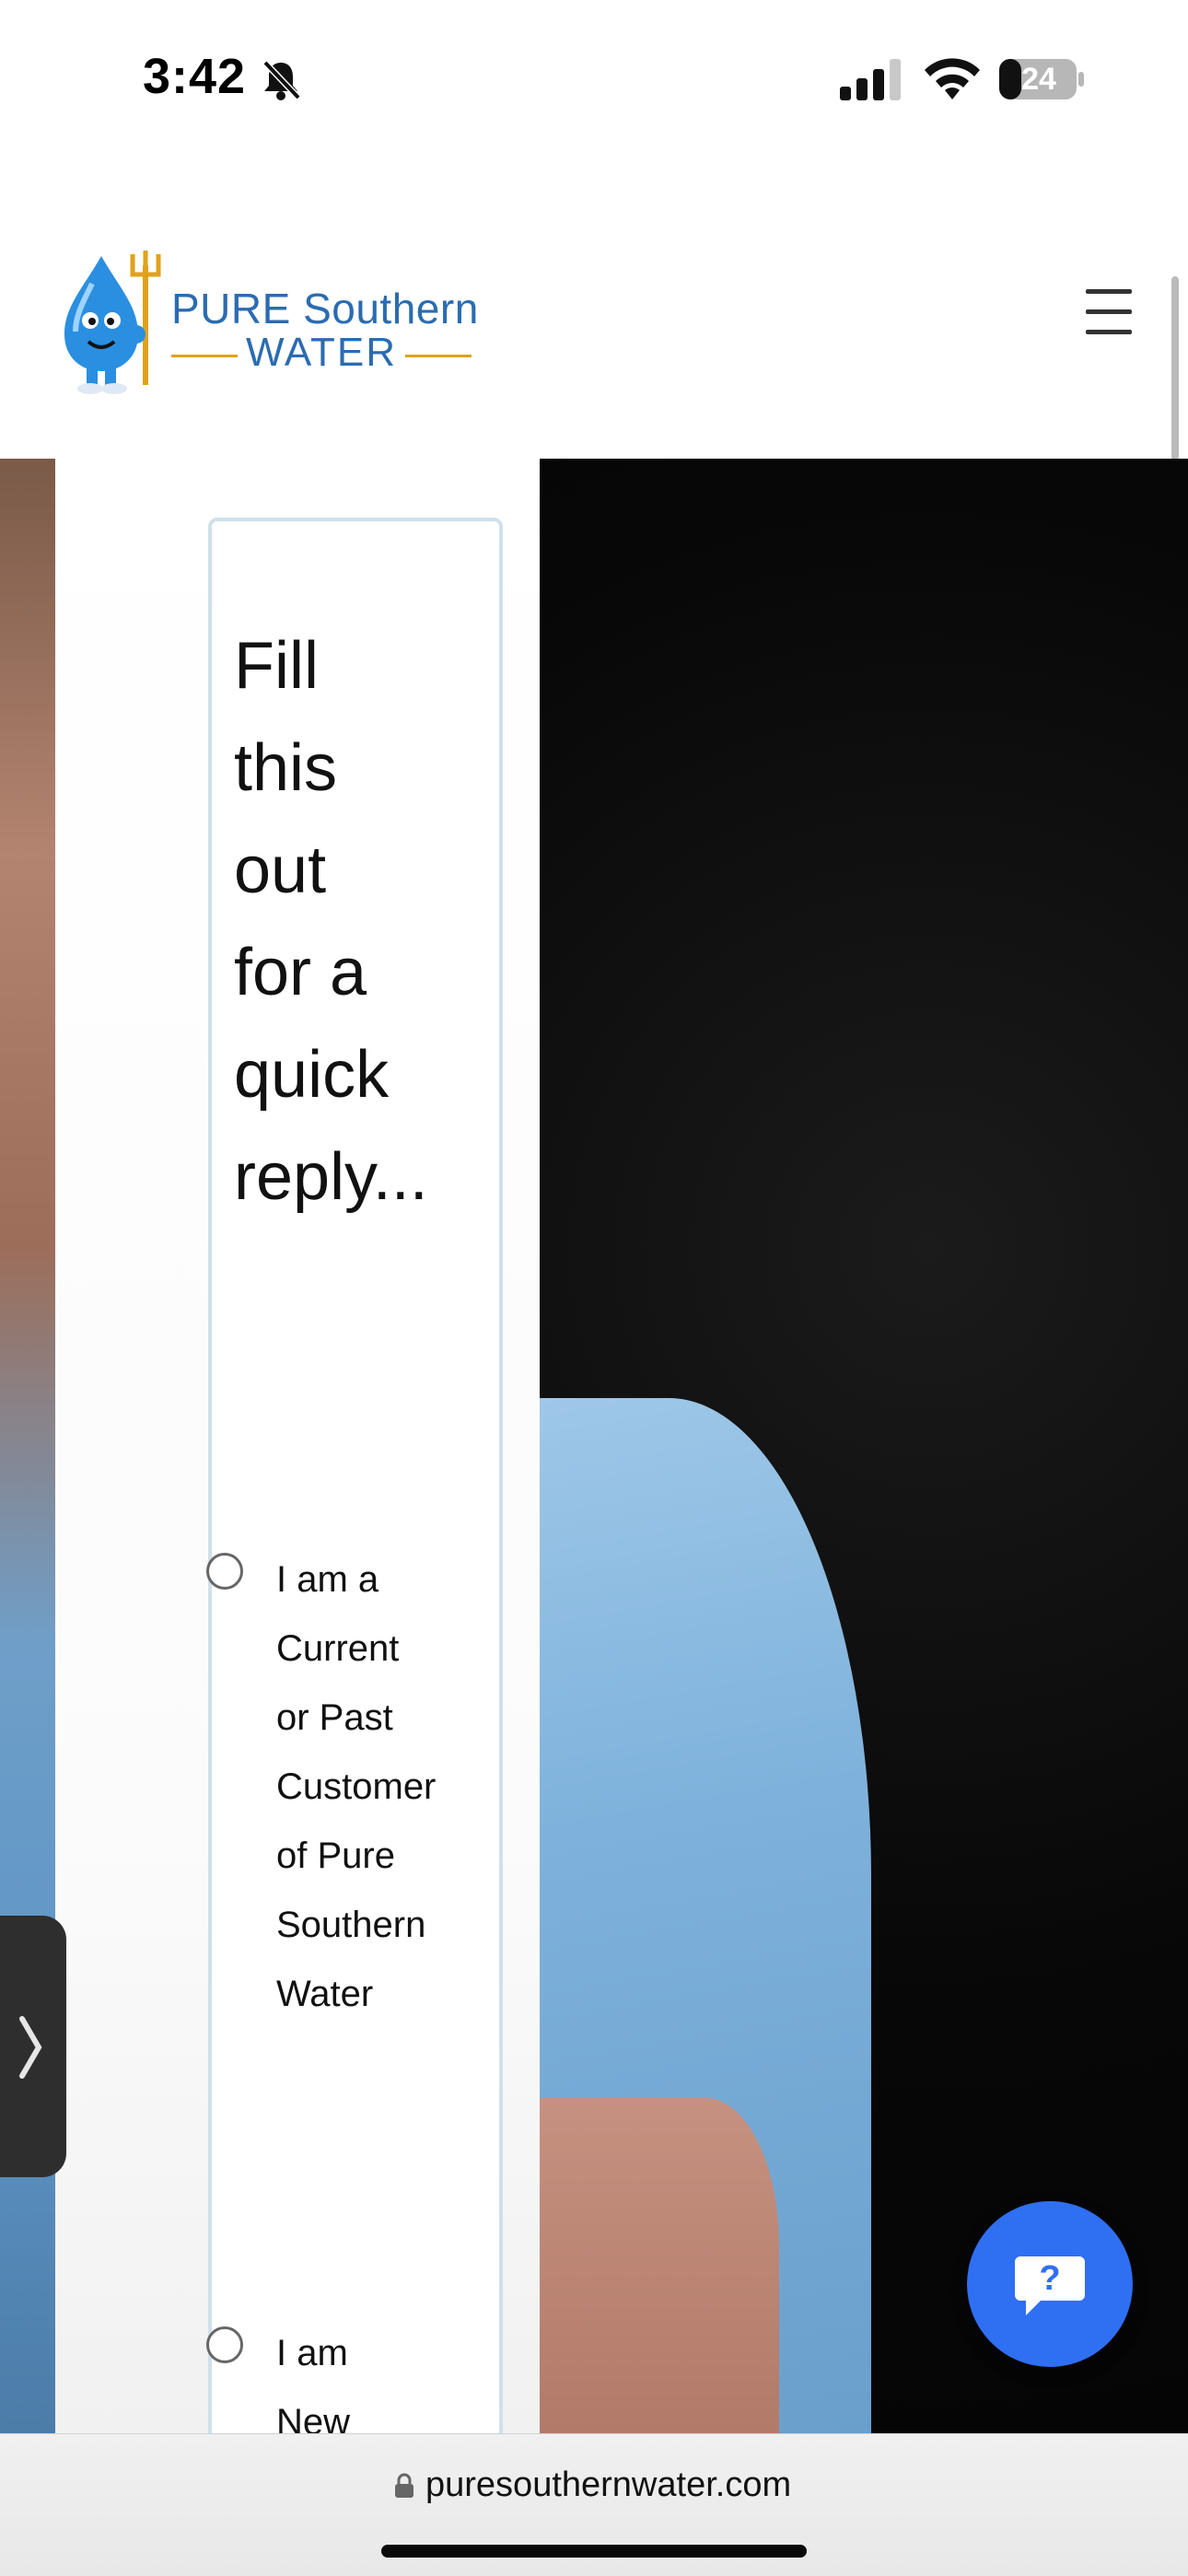 The image size is (1188, 2576). I want to click on home-indicator, so click(594, 2551).